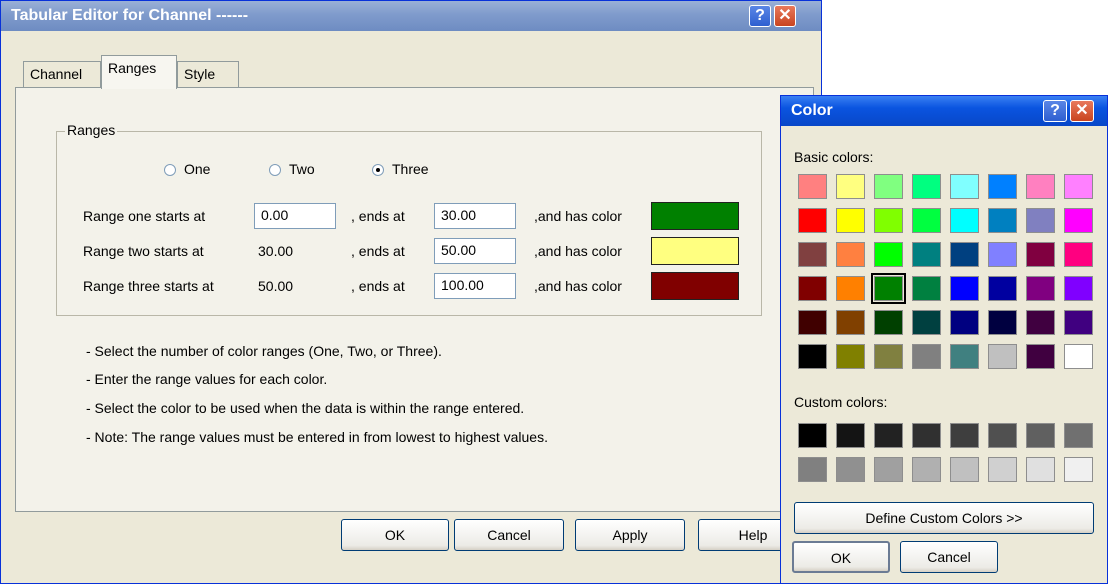 Image resolution: width=1108 pixels, height=584 pixels. What do you see at coordinates (139, 72) in the screenshot?
I see `tab-ranges: Ranges` at bounding box center [139, 72].